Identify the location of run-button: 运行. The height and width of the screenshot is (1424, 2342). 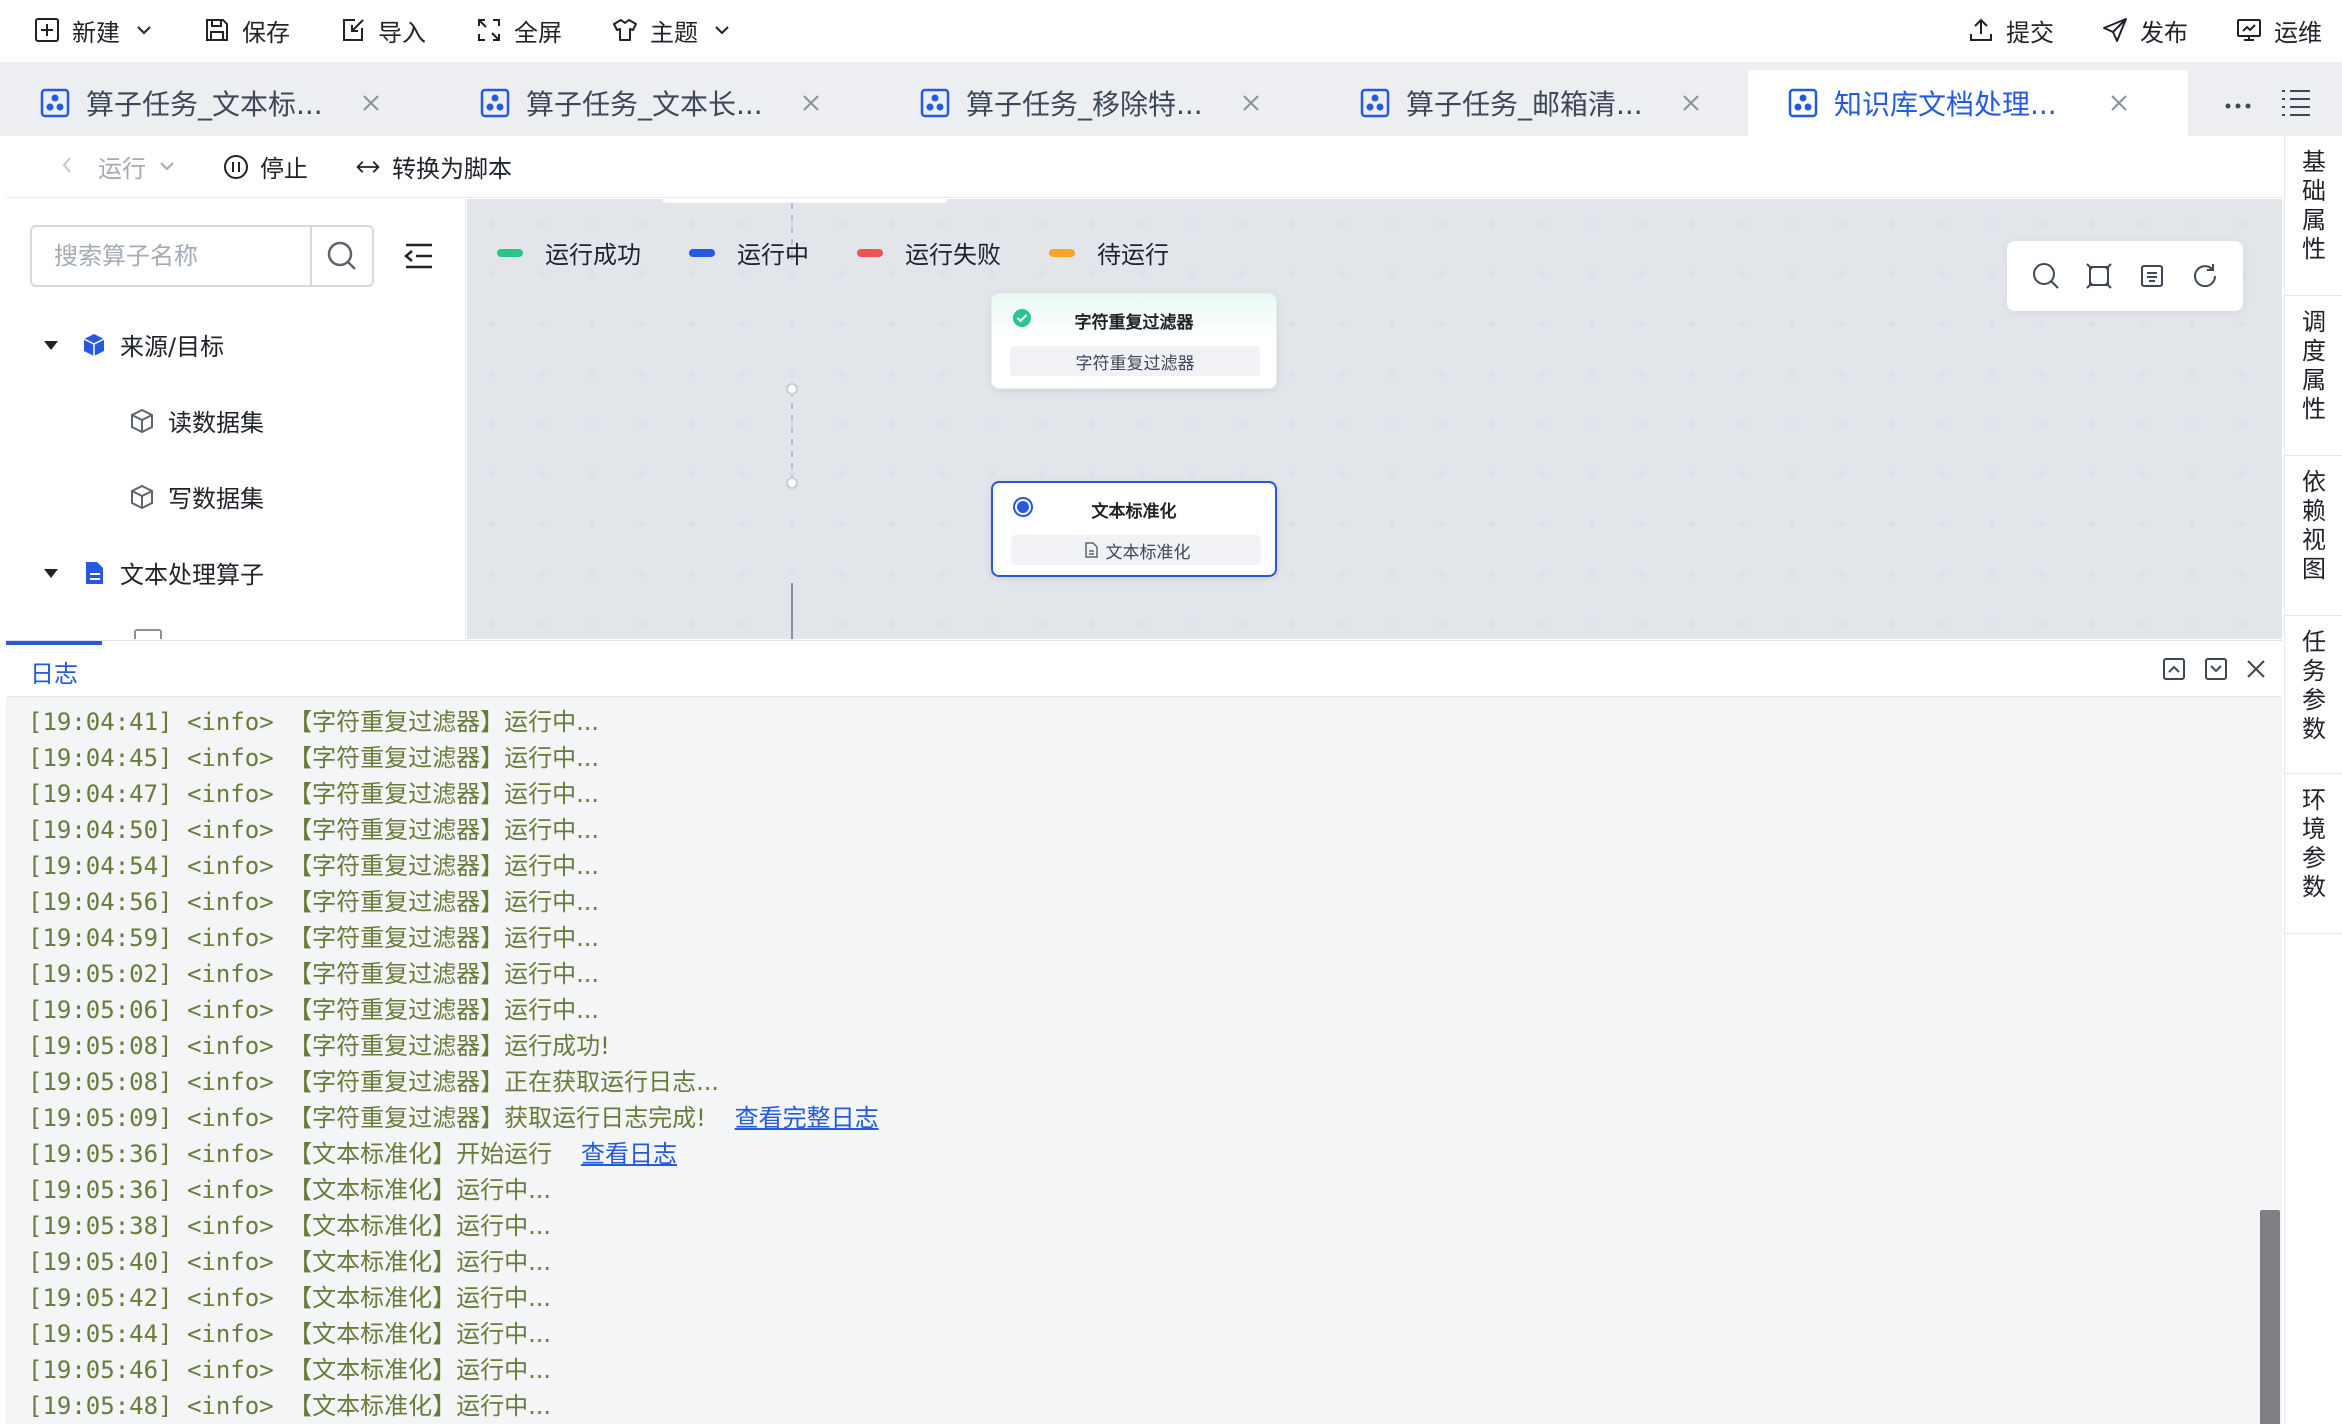
(118, 166).